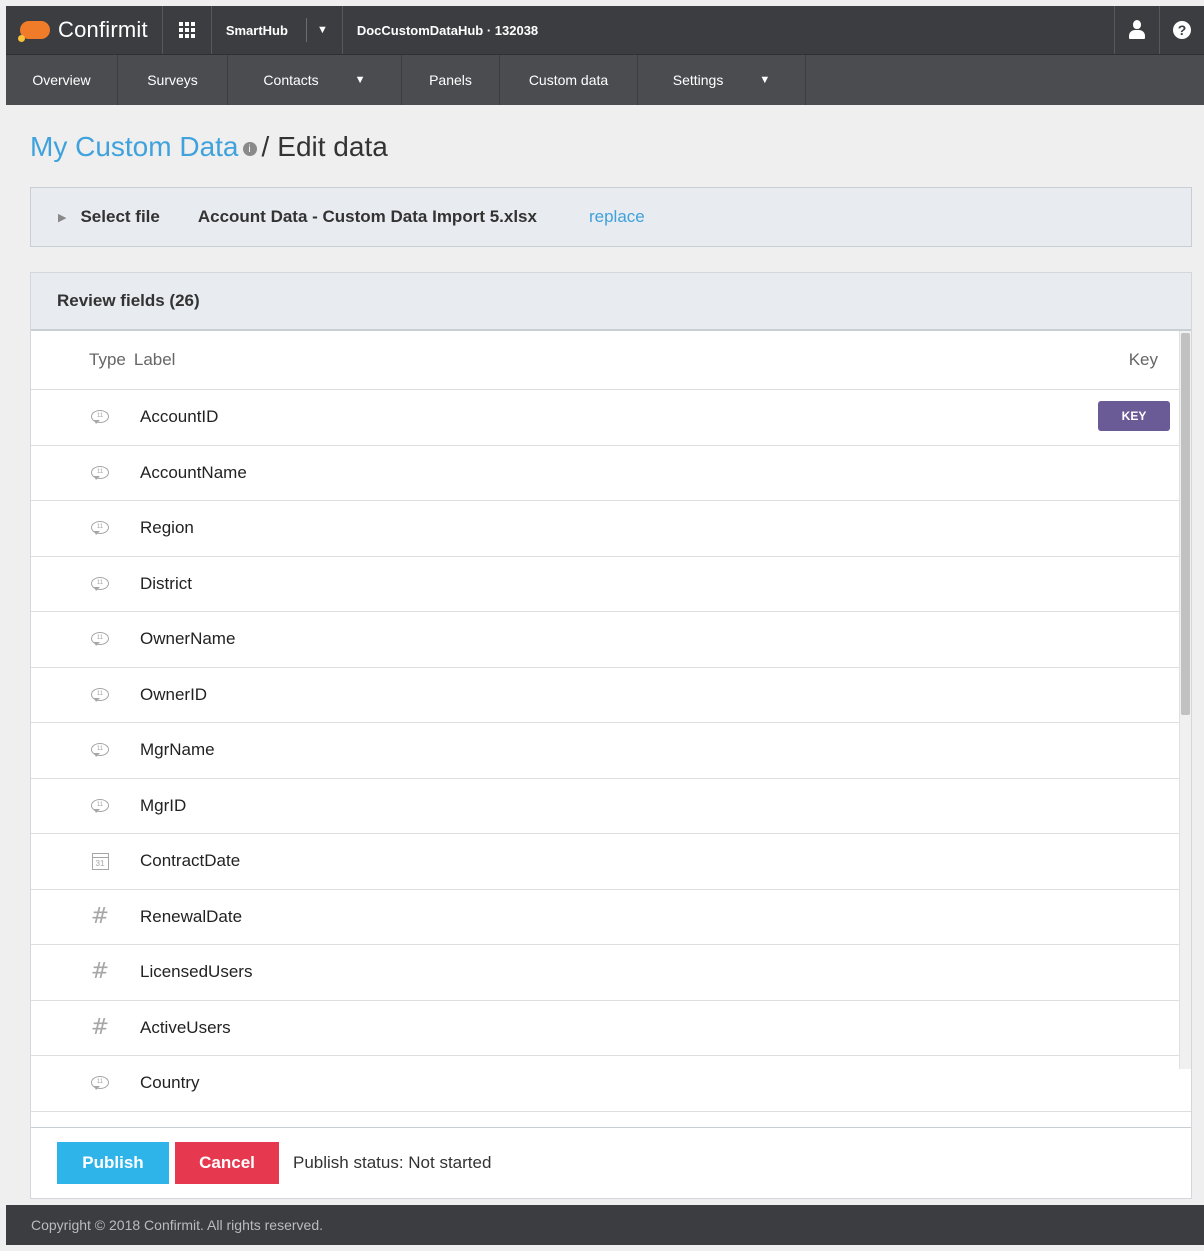  What do you see at coordinates (611, 973) in the screenshot?
I see `table-row: # LicensedUsers` at bounding box center [611, 973].